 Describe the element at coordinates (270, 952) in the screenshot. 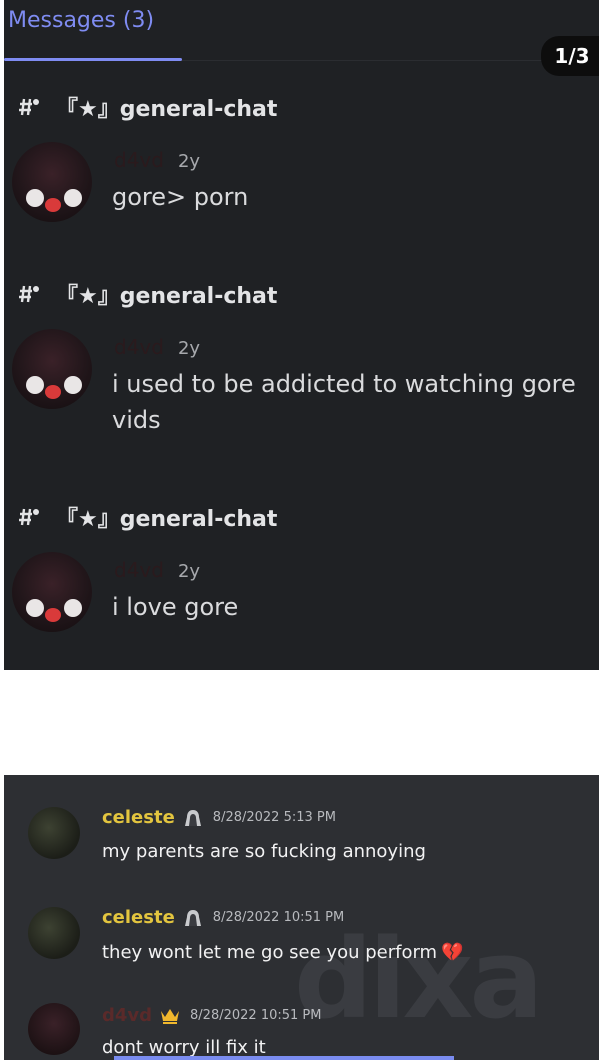

I see `message-body: they wont let me go see you perform` at that location.